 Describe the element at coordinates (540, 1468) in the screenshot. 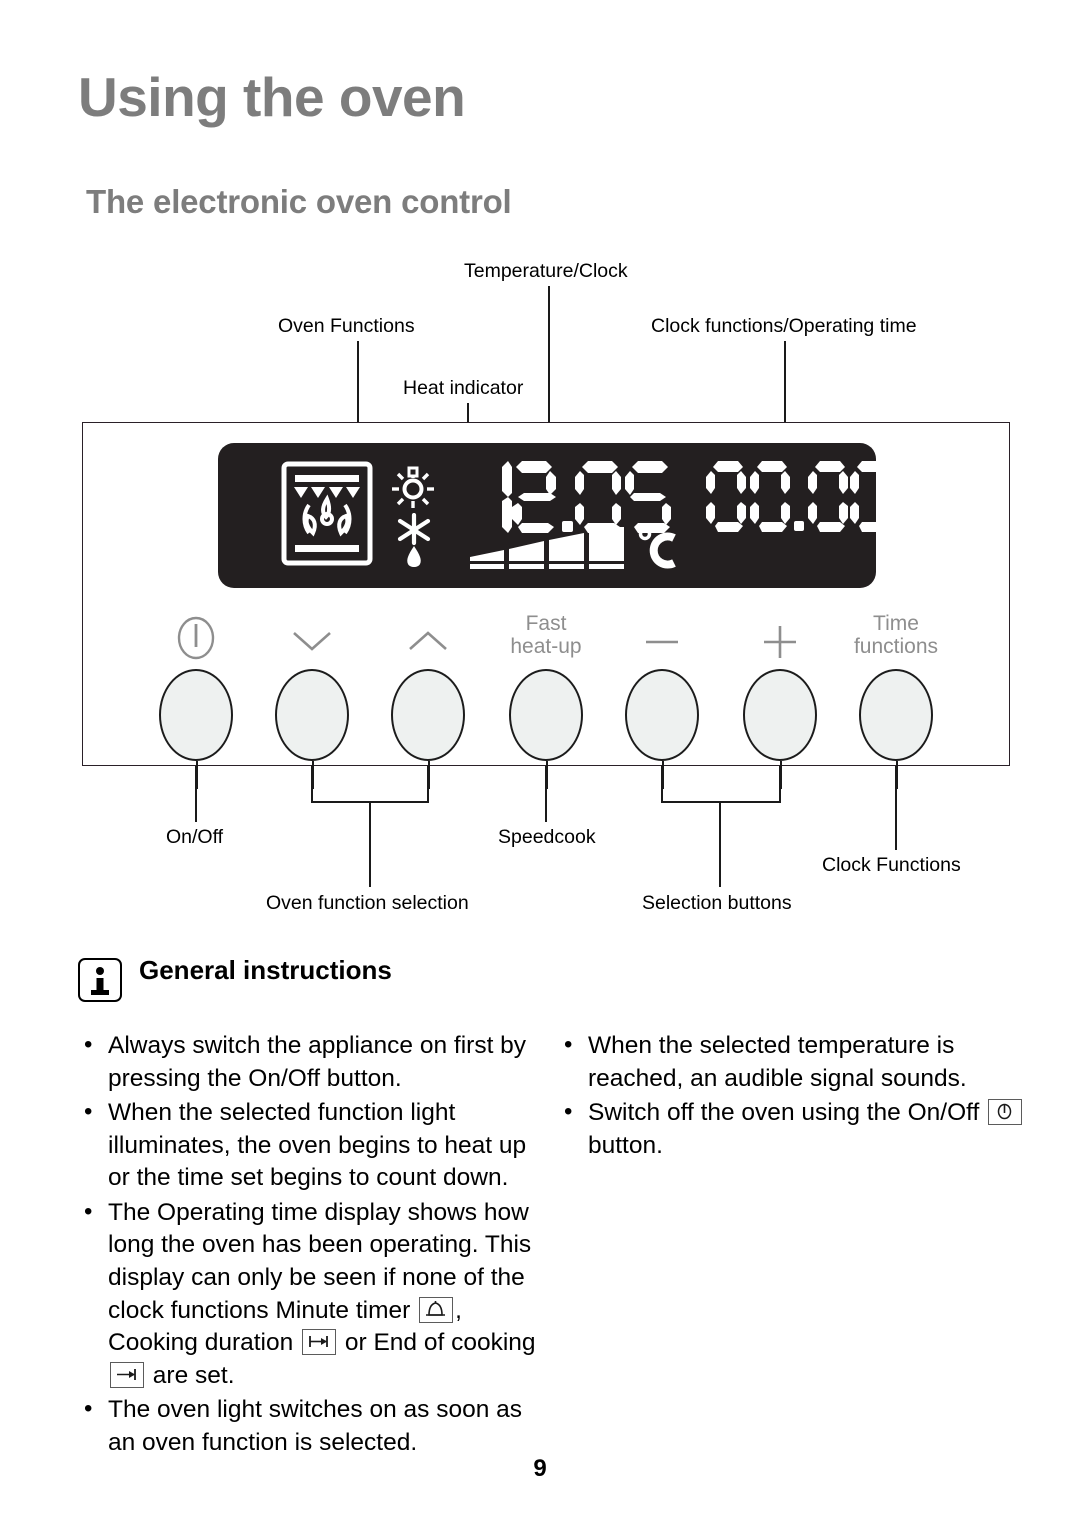

I see `page-number: 9` at that location.